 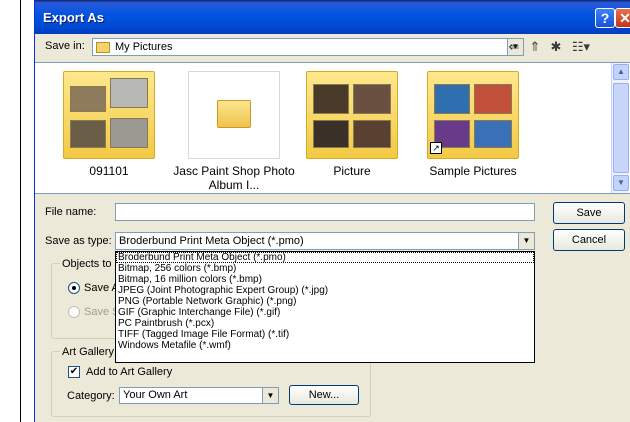 What do you see at coordinates (589, 240) in the screenshot?
I see `cancel-button: Cancel` at bounding box center [589, 240].